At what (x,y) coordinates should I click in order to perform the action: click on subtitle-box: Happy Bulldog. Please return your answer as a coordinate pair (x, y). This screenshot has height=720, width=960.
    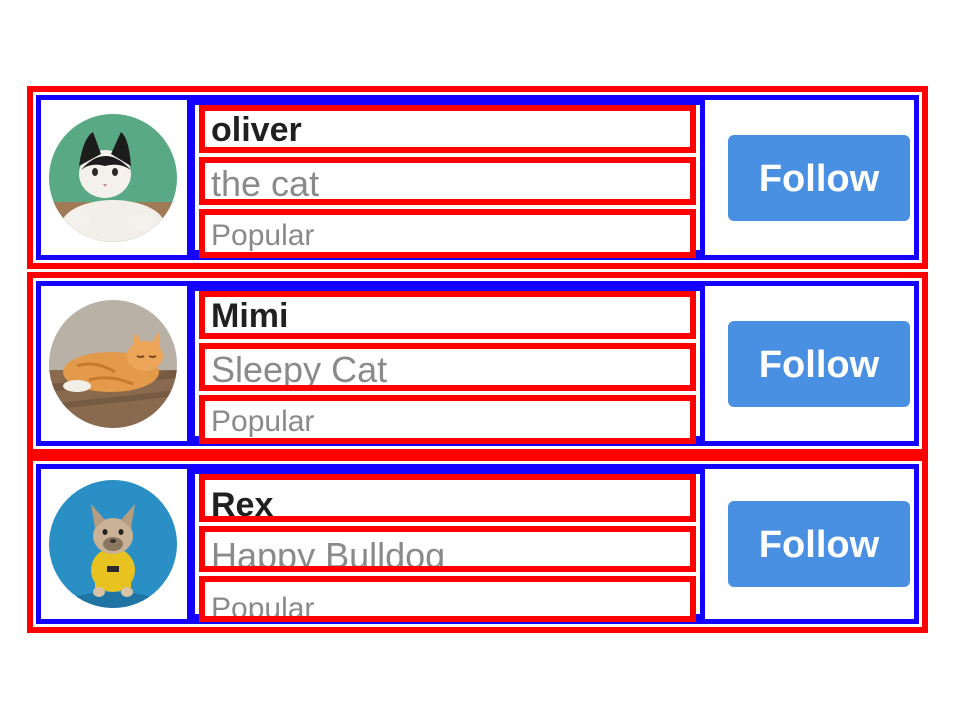
    Looking at the image, I should click on (447, 549).